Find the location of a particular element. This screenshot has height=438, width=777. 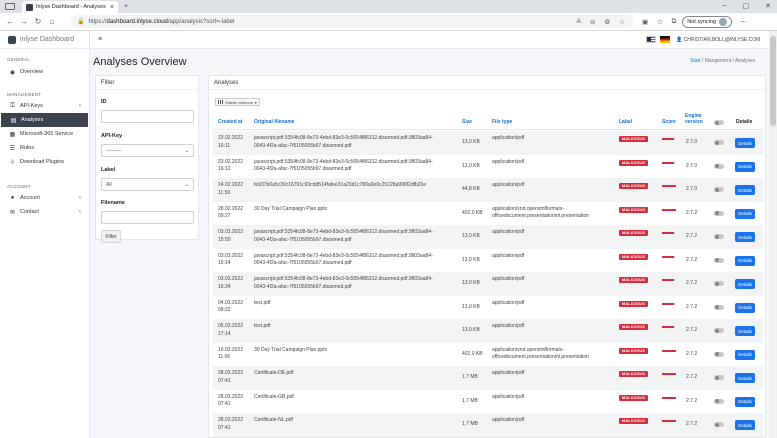

reload-icon: ↻ is located at coordinates (38, 21).